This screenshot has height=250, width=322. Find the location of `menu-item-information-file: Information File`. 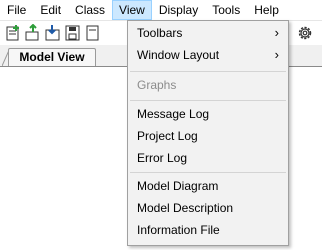

menu-item-information-file: Information File is located at coordinates (208, 230).